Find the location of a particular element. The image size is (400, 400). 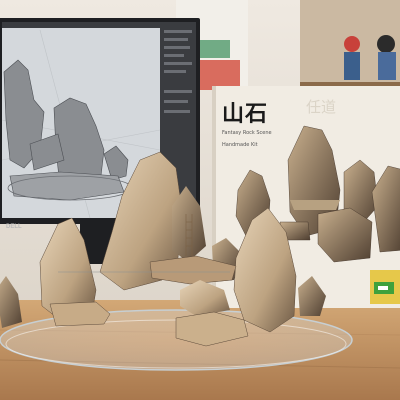

box-subtitle-line: Fantasy Rock Scene is located at coordinates (247, 133).